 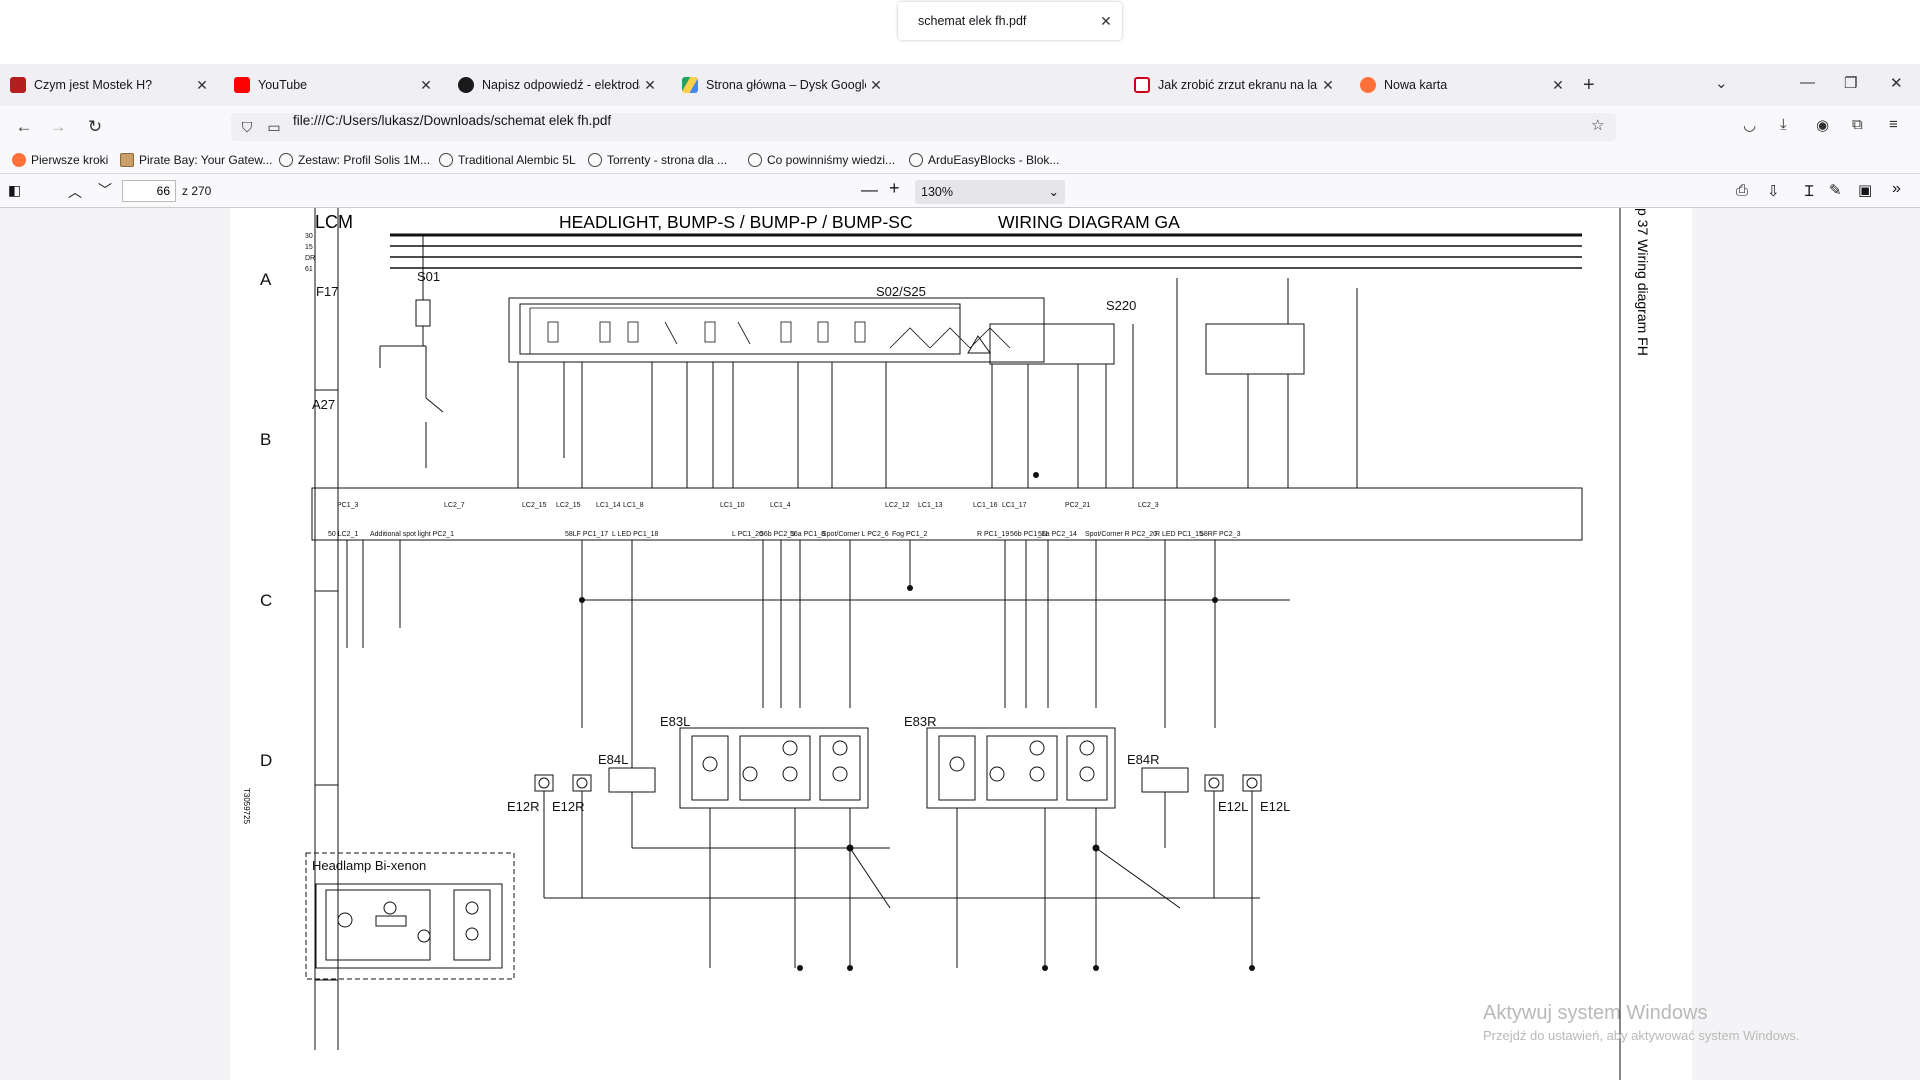 I want to click on a27-inner-label: L PC1_20, so click(x=747, y=534).